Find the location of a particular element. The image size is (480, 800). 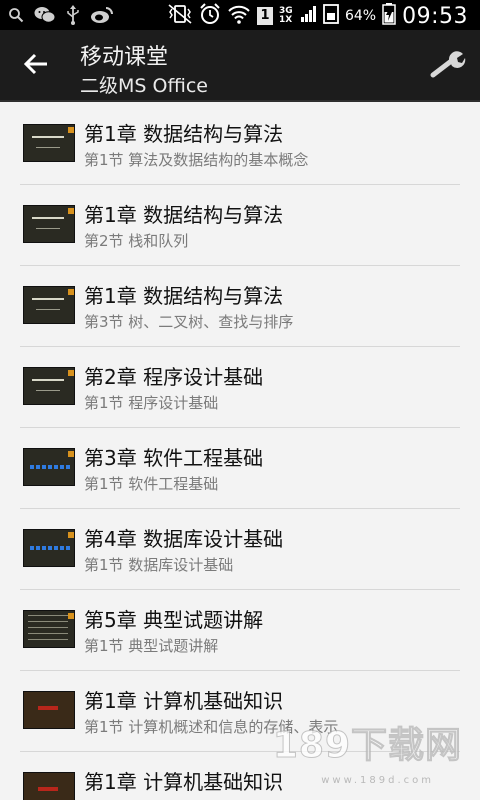

back-arrow-icon is located at coordinates (36, 66).